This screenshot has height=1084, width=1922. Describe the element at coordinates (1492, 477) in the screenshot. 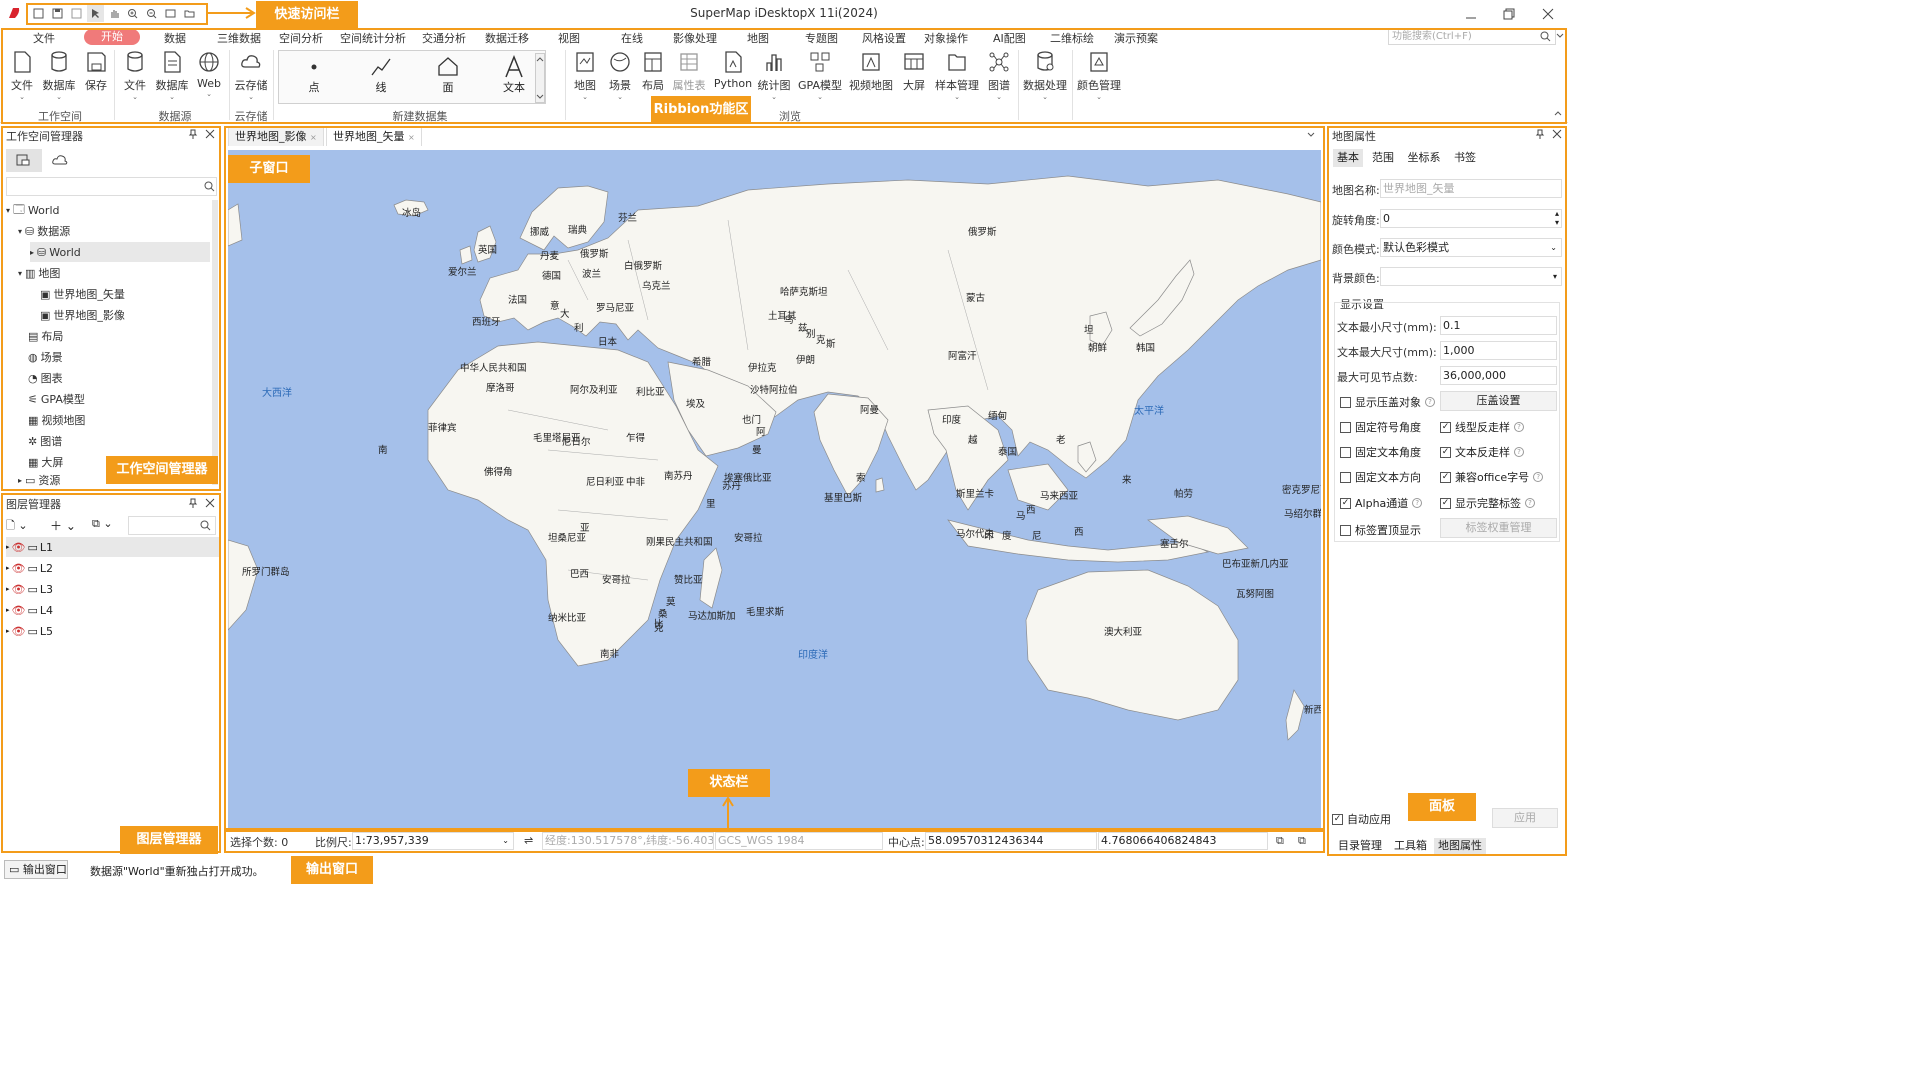

I see `office-font-checkbox: ✓ 兼容office字号?` at that location.